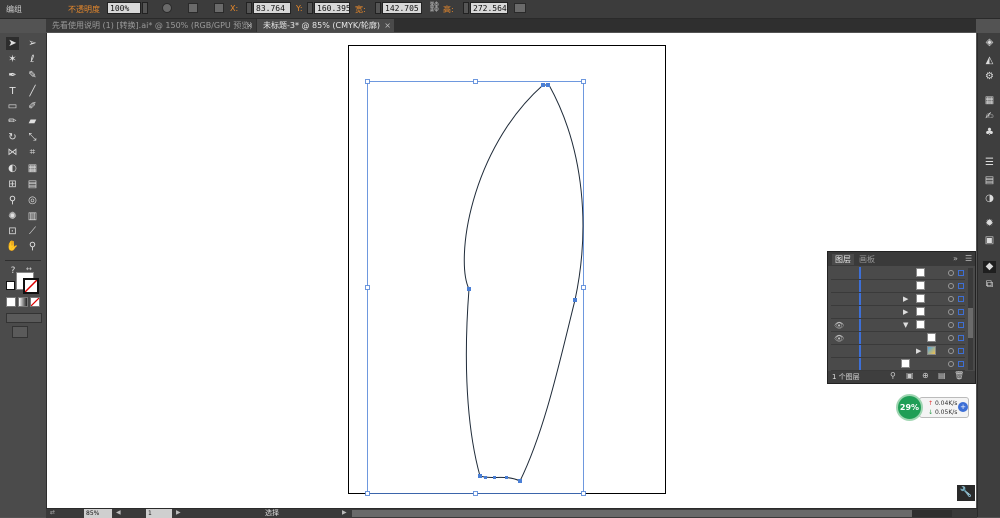 The width and height of the screenshot is (1000, 518). Describe the element at coordinates (943, 403) in the screenshot. I see `upload-speed: ↑ 0.04K/s` at that location.